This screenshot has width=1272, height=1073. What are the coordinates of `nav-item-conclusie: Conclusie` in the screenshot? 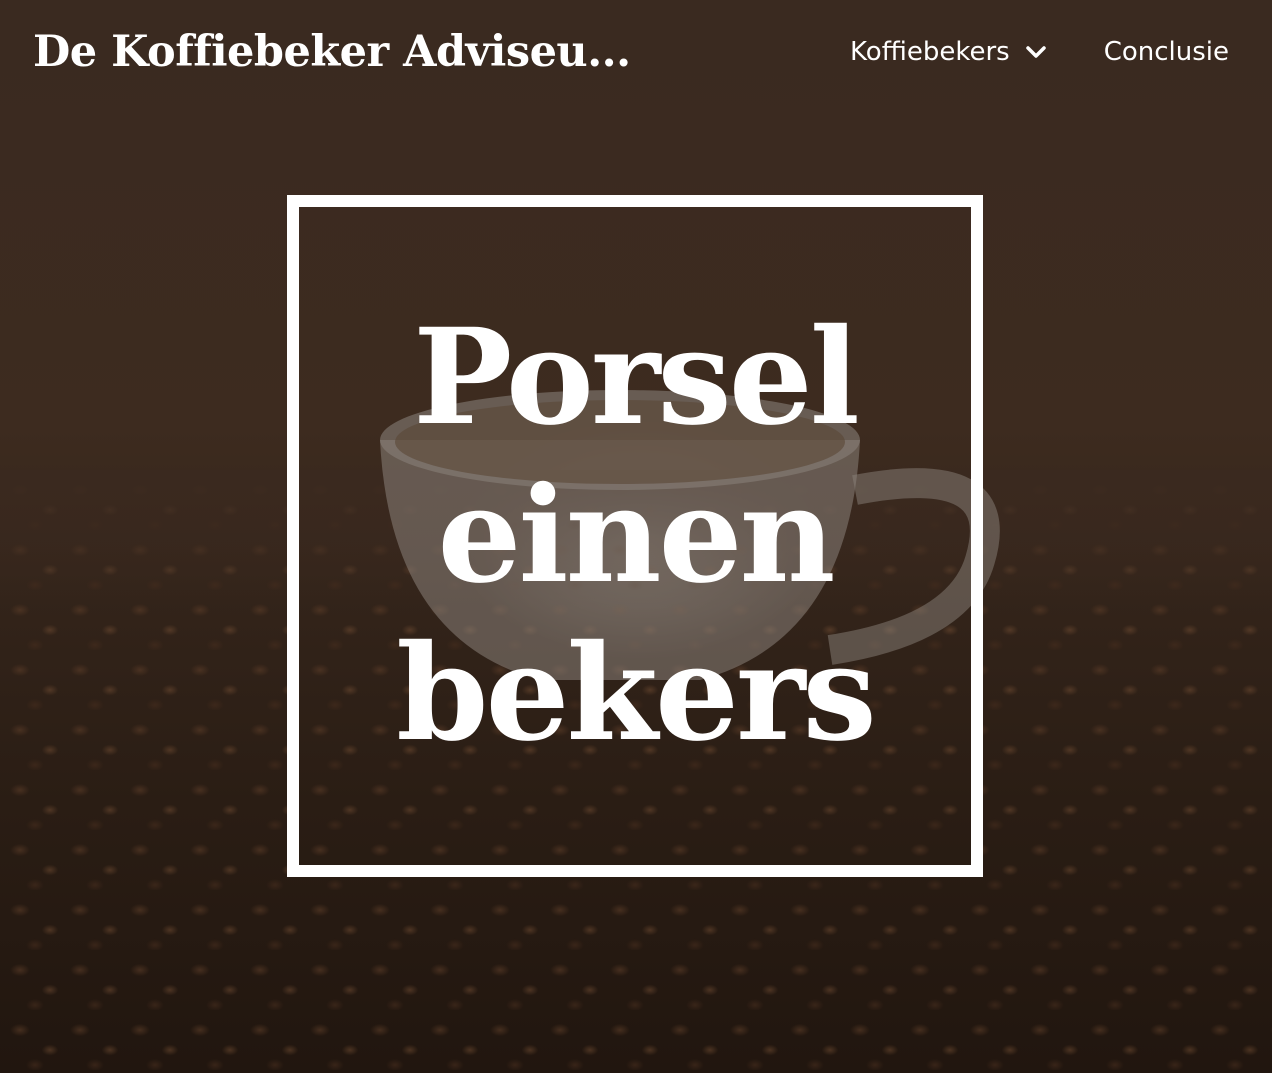 It's located at (1166, 52).